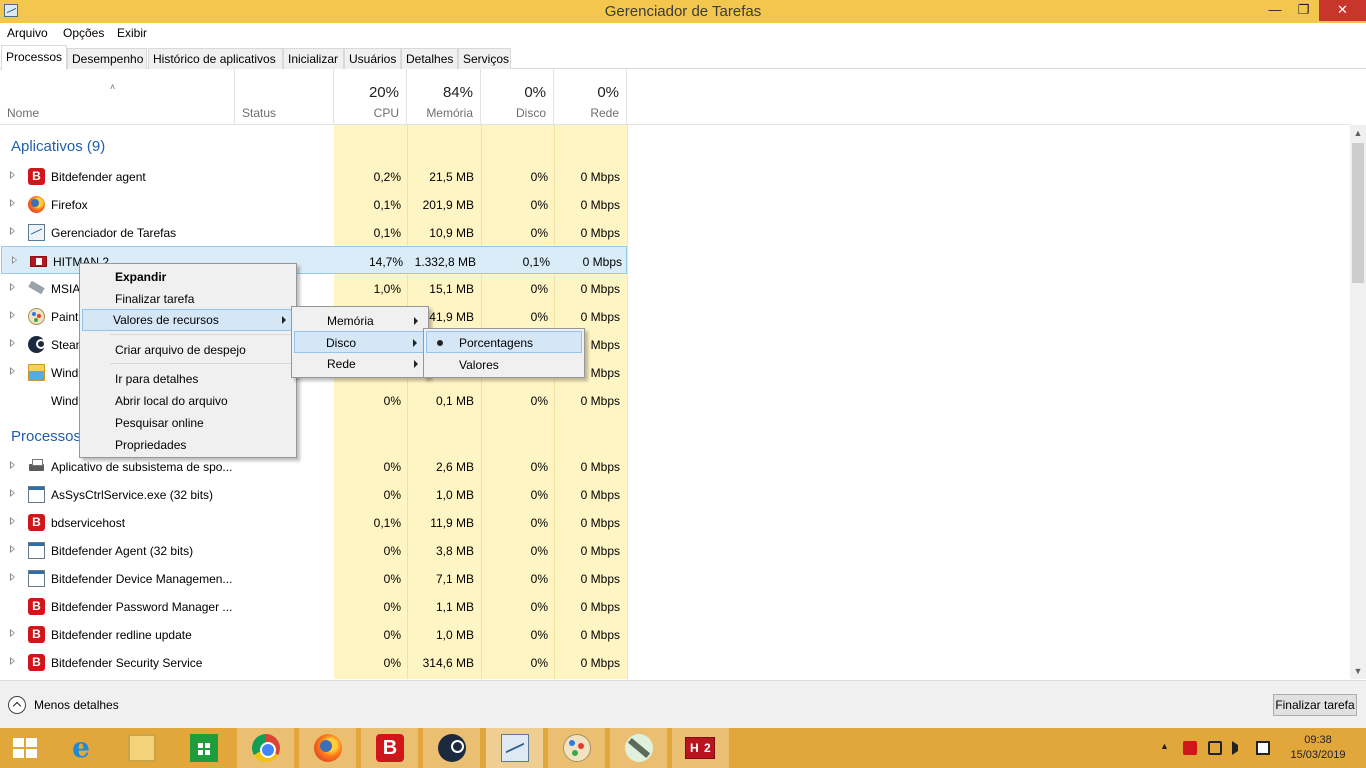 Image resolution: width=1366 pixels, height=768 pixels. What do you see at coordinates (141, 748) in the screenshot?
I see `taskbar-file-explorer` at bounding box center [141, 748].